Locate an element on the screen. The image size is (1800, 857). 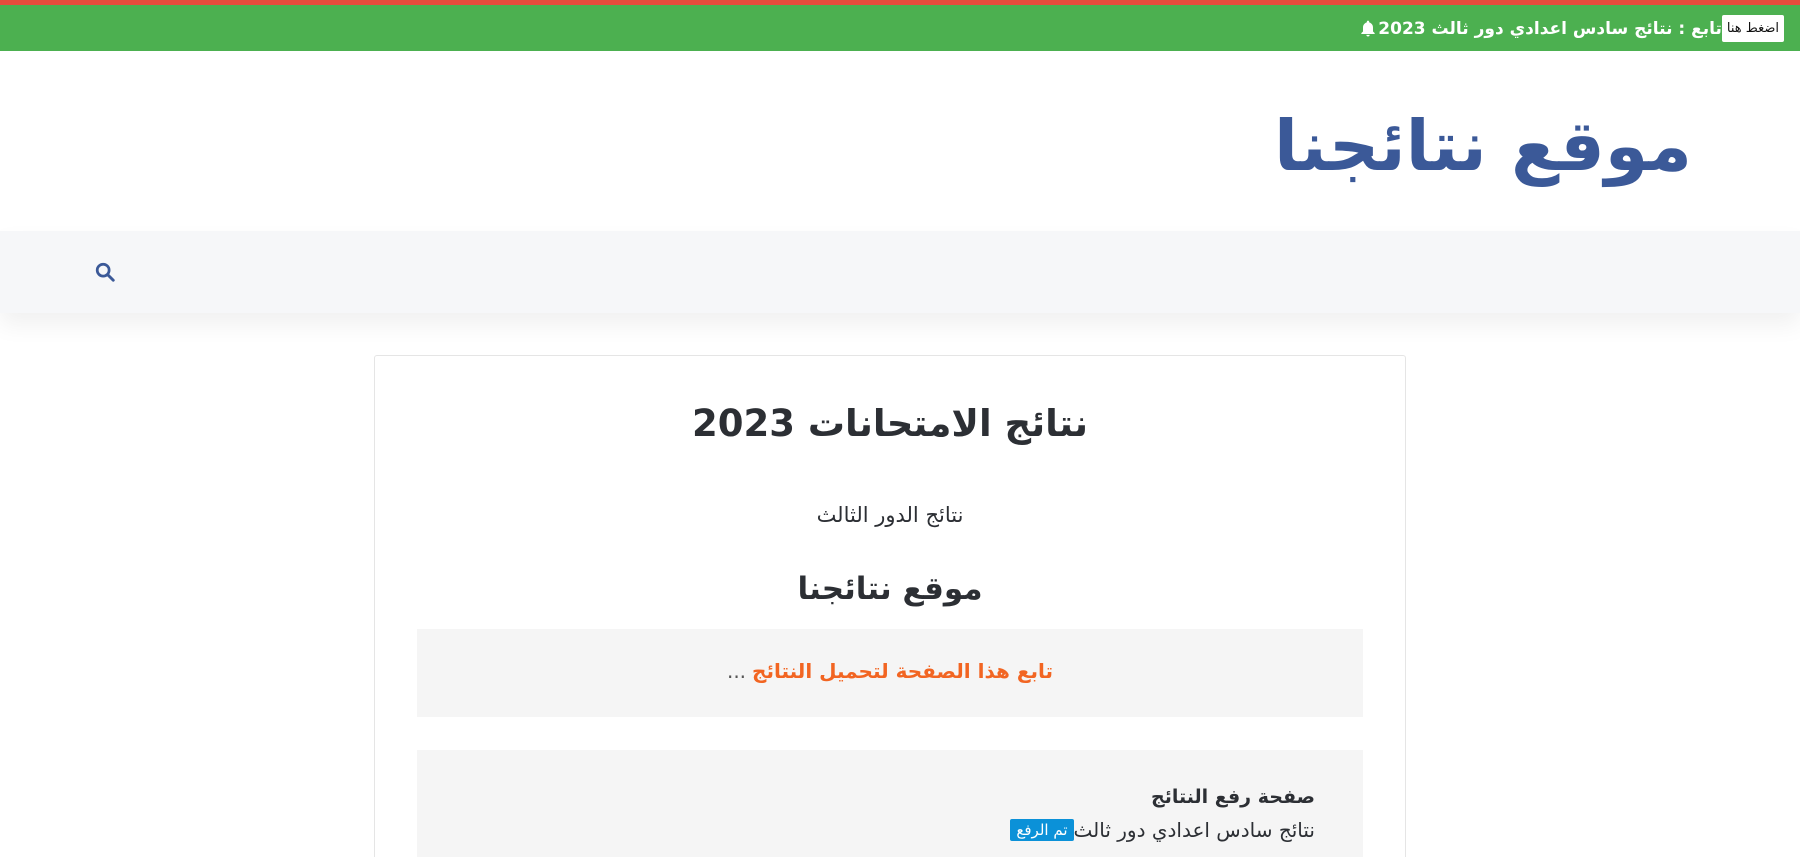
post-title: نتائج الامتحانات 2023 is located at coordinates (890, 423).